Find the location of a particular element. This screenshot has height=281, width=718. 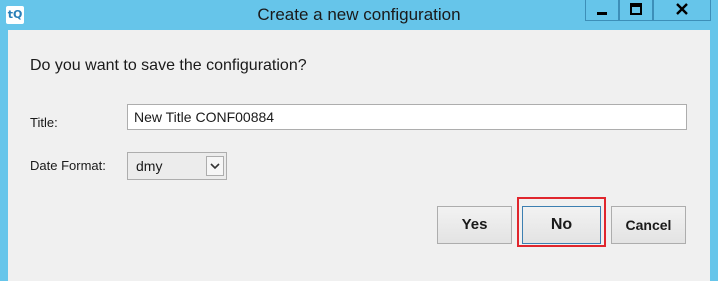

date-format-label: Date Format: is located at coordinates (68, 165).